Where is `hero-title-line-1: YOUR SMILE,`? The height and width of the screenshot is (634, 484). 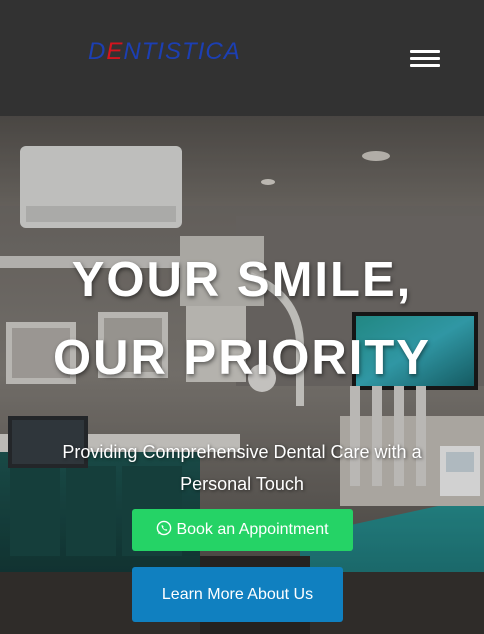 hero-title-line-1: YOUR SMILE, is located at coordinates (242, 280).